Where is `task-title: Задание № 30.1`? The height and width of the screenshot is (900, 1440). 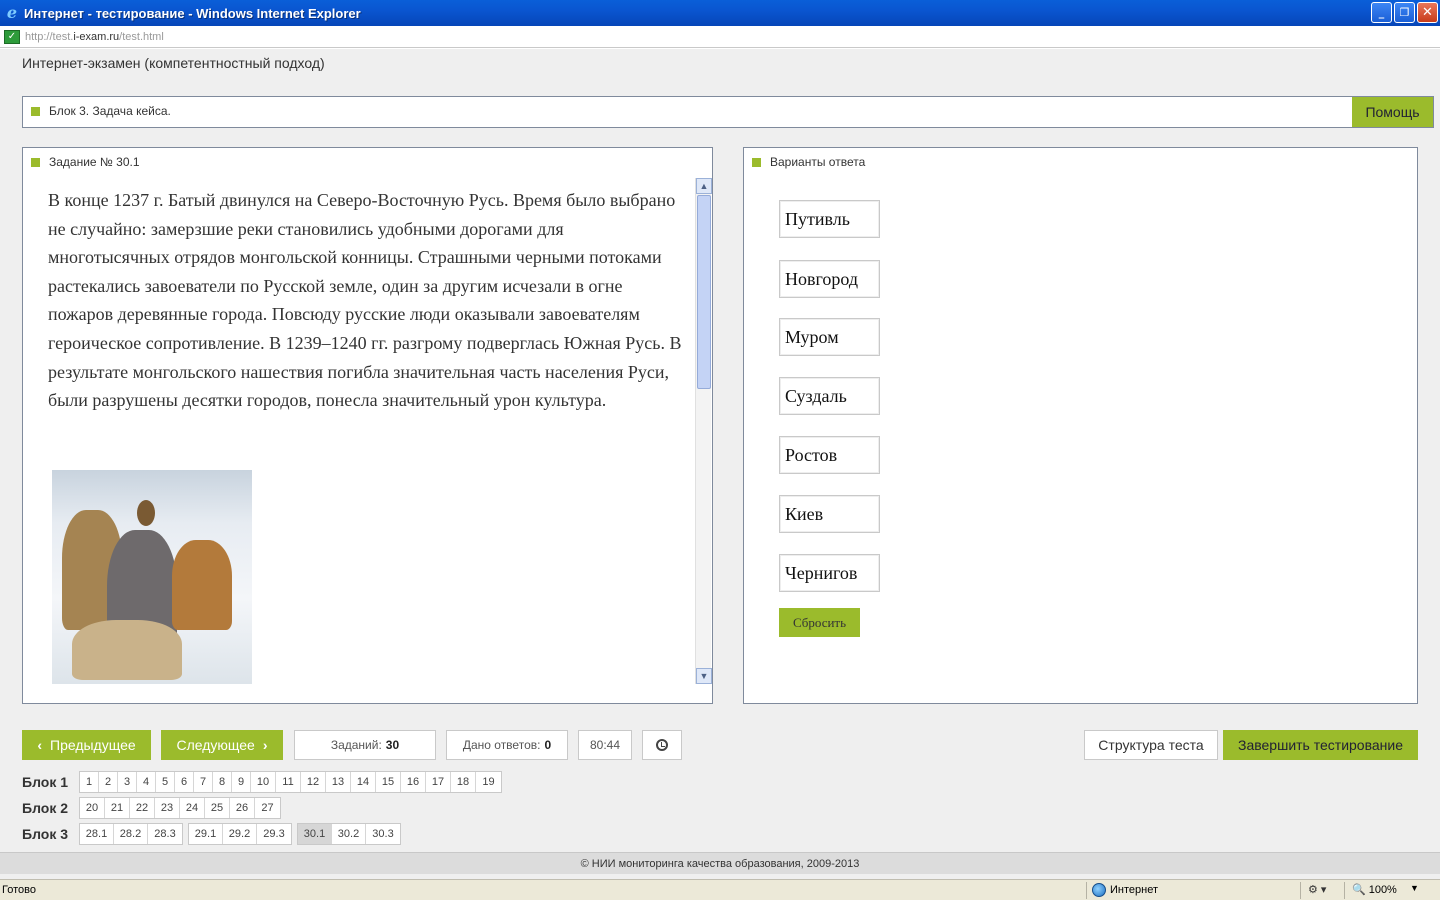 task-title: Задание № 30.1 is located at coordinates (94, 162).